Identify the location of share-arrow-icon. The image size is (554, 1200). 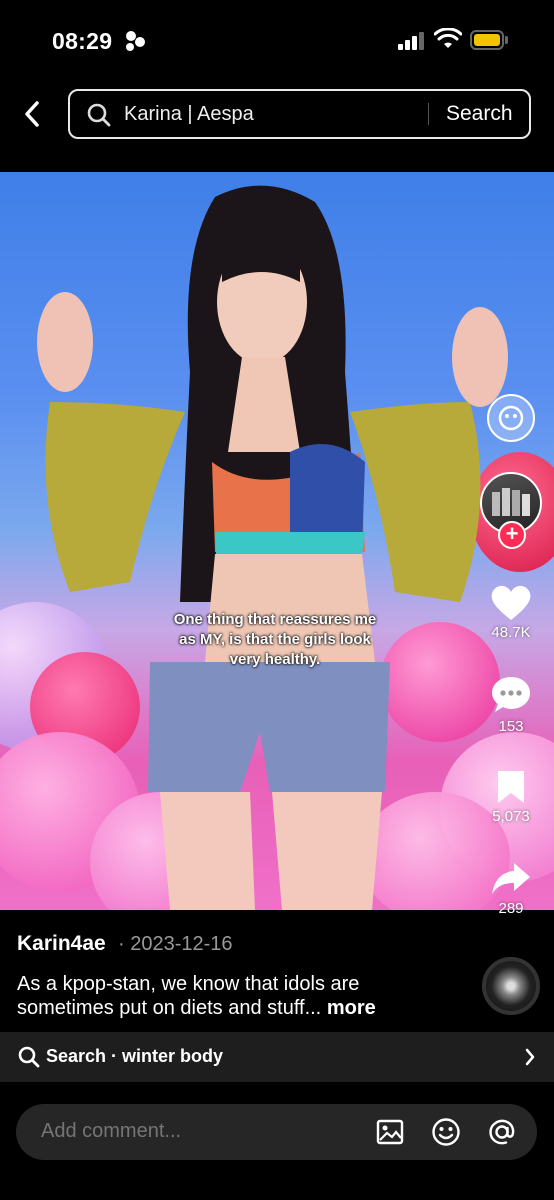
(511, 878).